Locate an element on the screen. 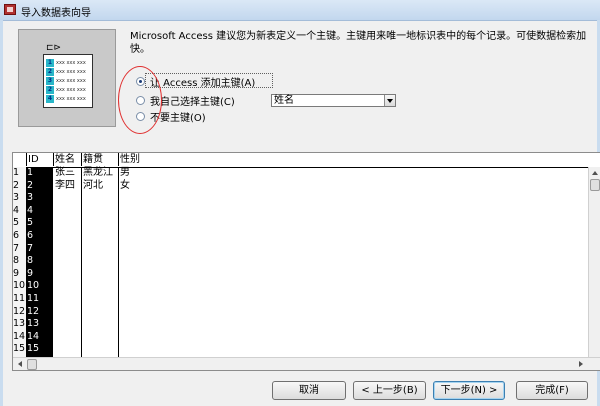 The image size is (600, 406). key-number: 1 is located at coordinates (50, 63).